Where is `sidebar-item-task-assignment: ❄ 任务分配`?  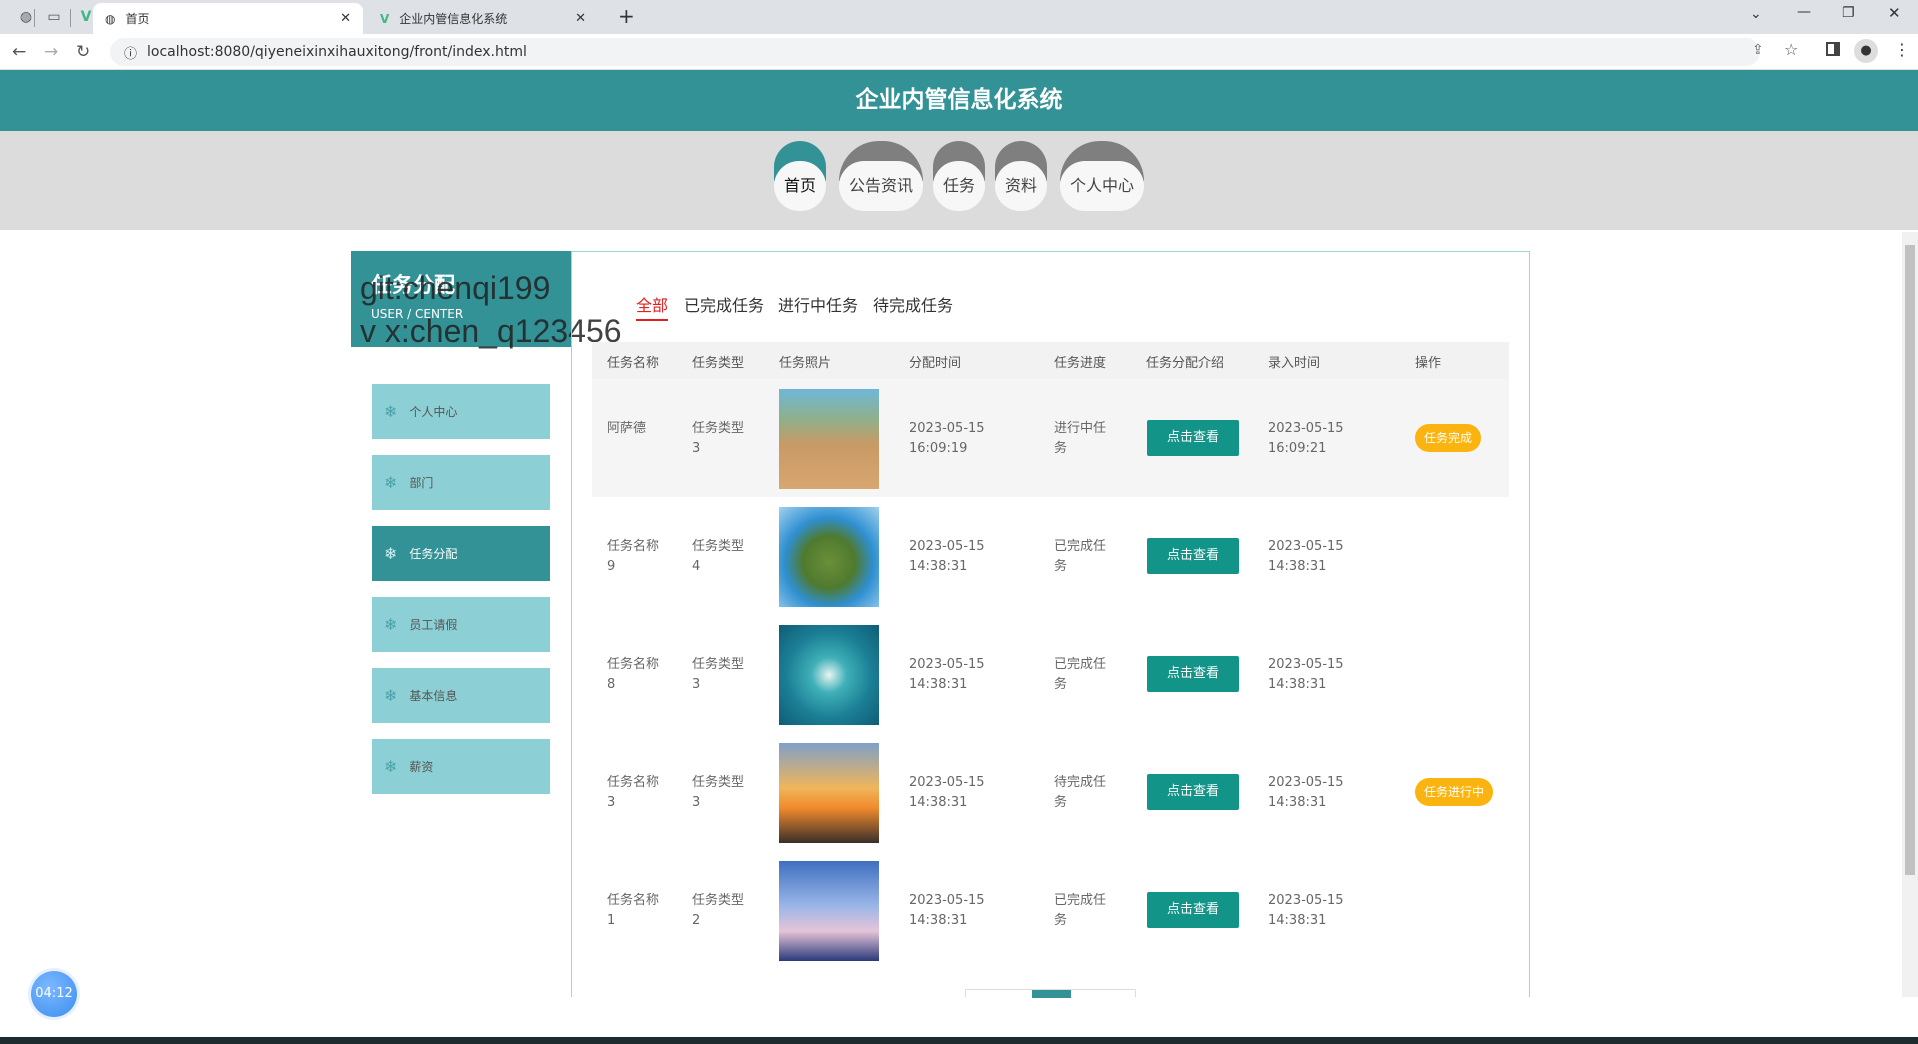
sidebar-item-task-assignment: ❄ 任务分配 is located at coordinates (461, 553).